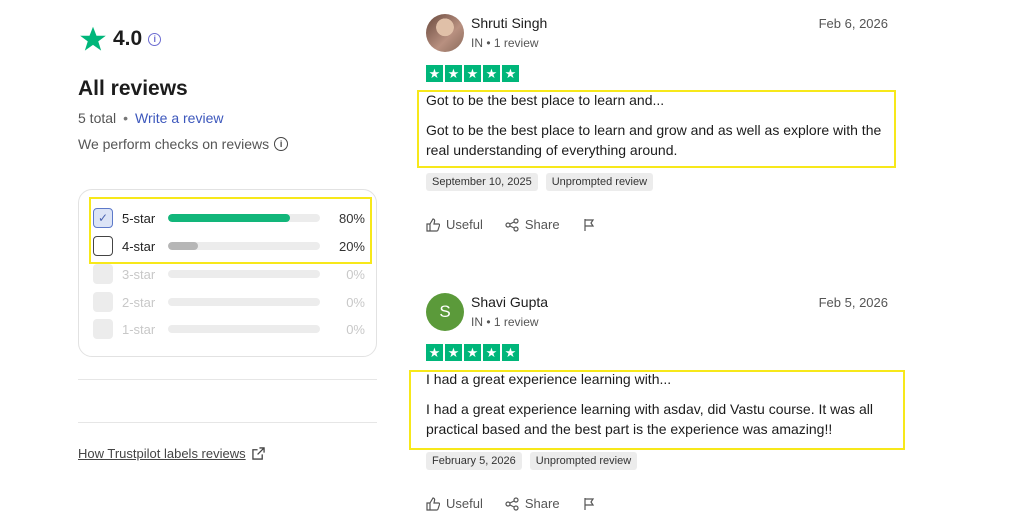  I want to click on review-header: S Shavi Gupta IN • 1 review Feb 5, 2026, so click(661, 313).